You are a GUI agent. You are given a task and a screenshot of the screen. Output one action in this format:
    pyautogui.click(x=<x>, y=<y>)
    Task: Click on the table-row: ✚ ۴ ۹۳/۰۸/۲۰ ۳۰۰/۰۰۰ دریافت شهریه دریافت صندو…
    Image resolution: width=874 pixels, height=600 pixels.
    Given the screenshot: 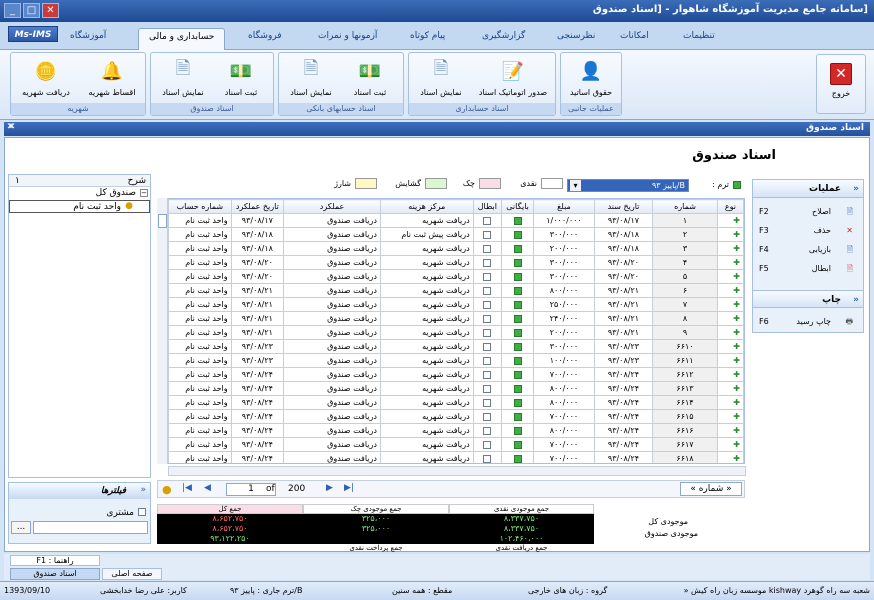 What is the action you would take?
    pyautogui.click(x=456, y=262)
    